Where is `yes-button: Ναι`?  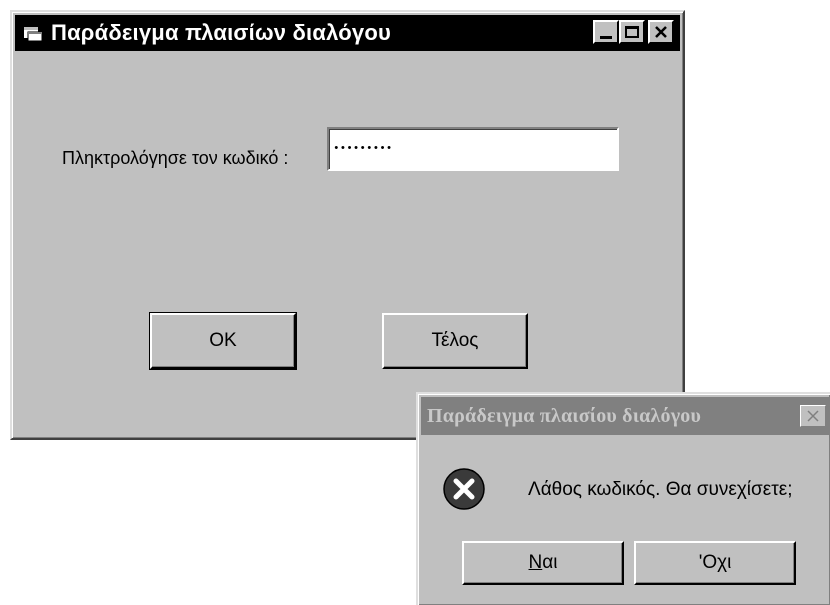
yes-button: Ναι is located at coordinates (543, 563).